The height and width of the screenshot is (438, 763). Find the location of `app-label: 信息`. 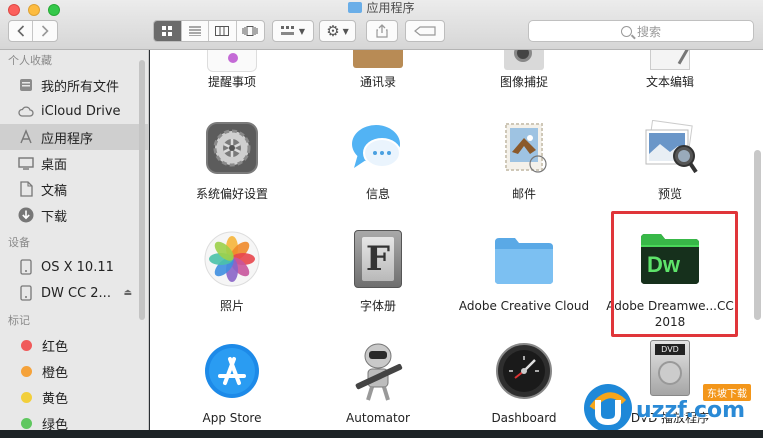

app-label: 信息 is located at coordinates (377, 194).